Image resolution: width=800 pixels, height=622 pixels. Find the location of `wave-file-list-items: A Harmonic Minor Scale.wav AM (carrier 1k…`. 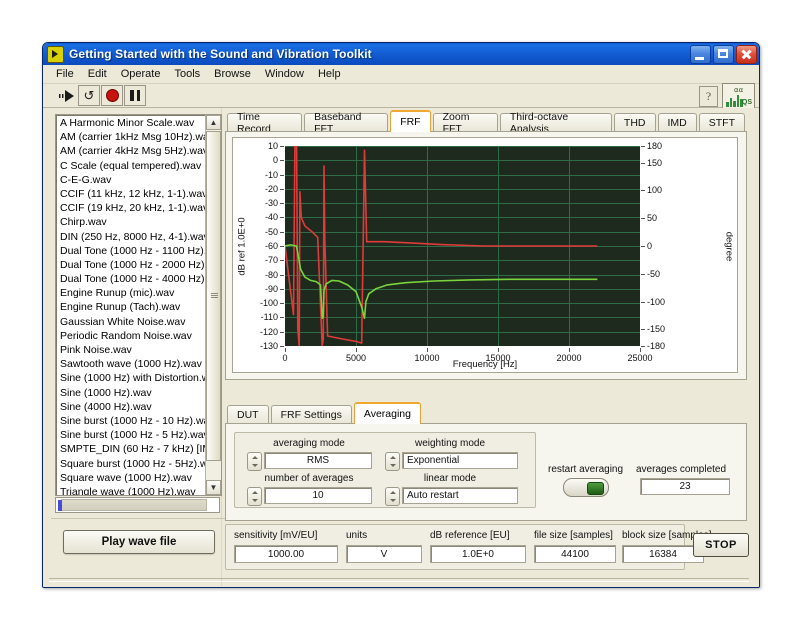

wave-file-list-items: A Harmonic Minor Scale.wav AM (carrier 1k… is located at coordinates (130, 305).